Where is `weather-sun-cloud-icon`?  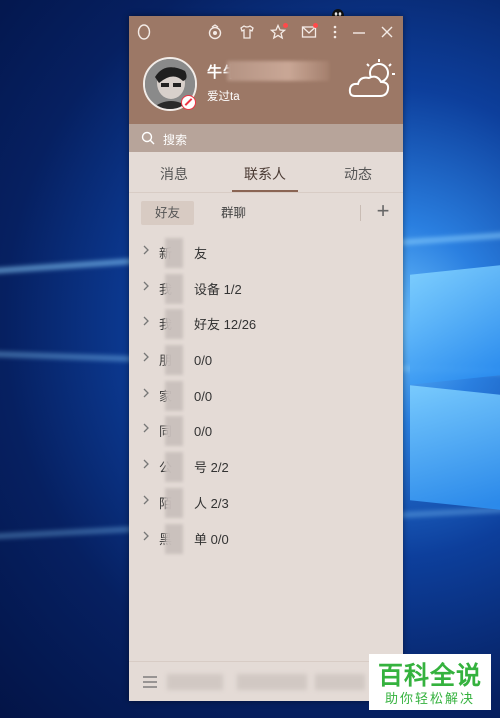 weather-sun-cloud-icon is located at coordinates (373, 79).